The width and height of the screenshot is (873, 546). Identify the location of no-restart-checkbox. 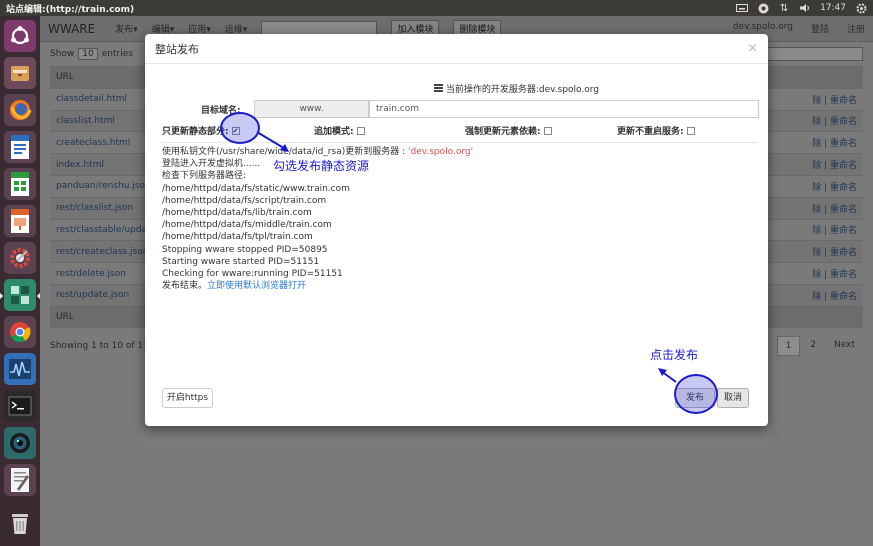
(690, 130).